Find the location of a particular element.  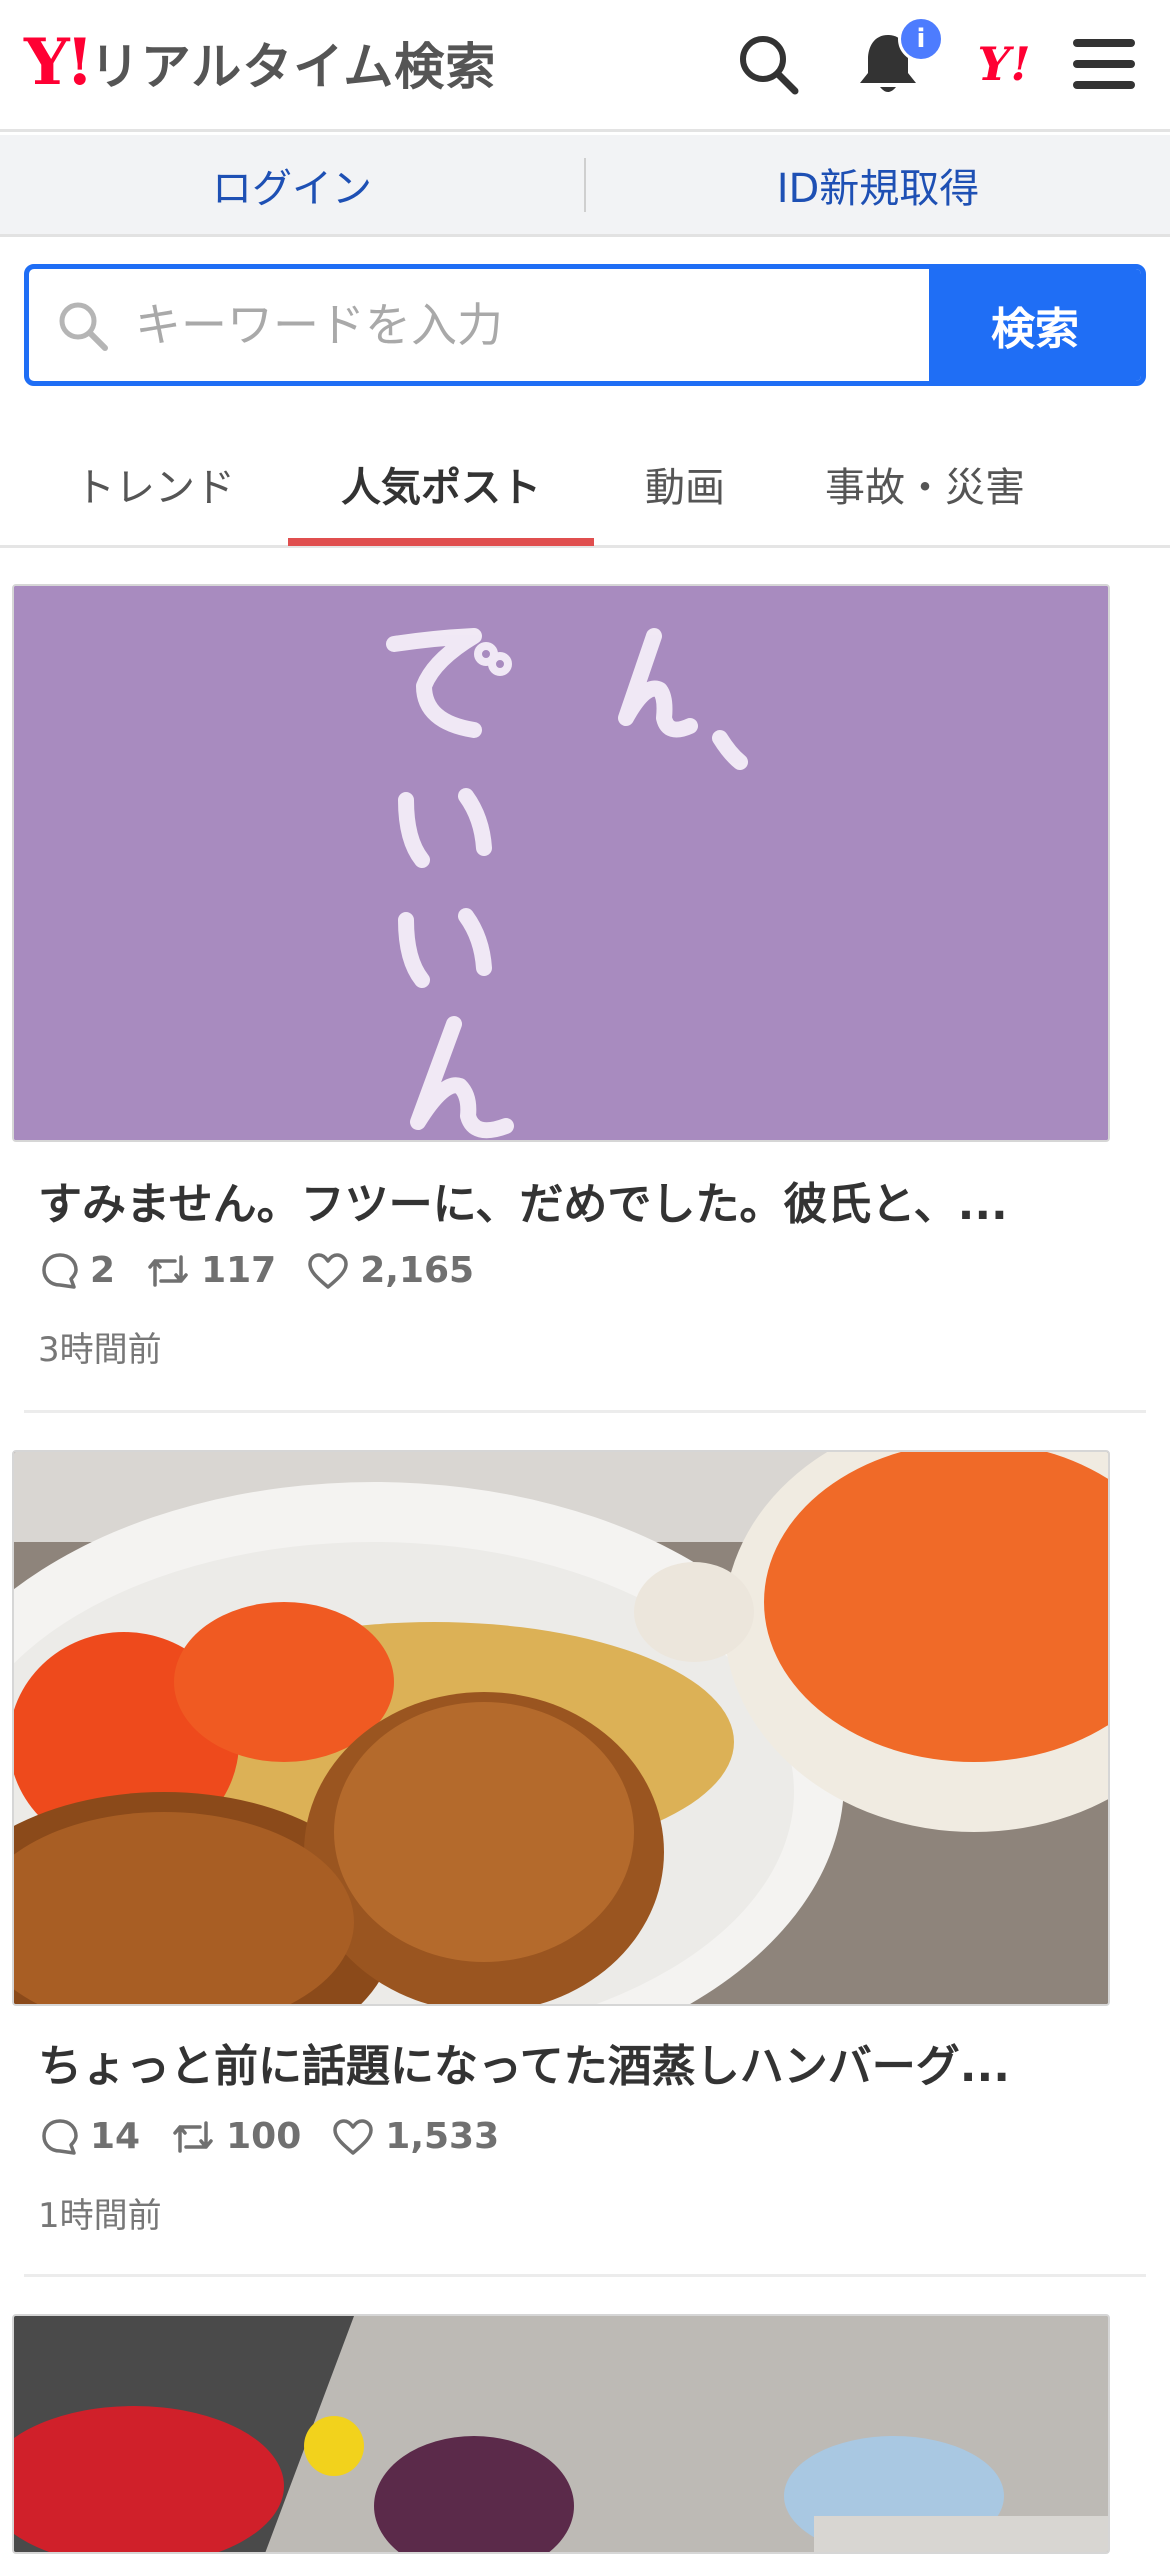

register-link: ID新規取得 is located at coordinates (878, 185).